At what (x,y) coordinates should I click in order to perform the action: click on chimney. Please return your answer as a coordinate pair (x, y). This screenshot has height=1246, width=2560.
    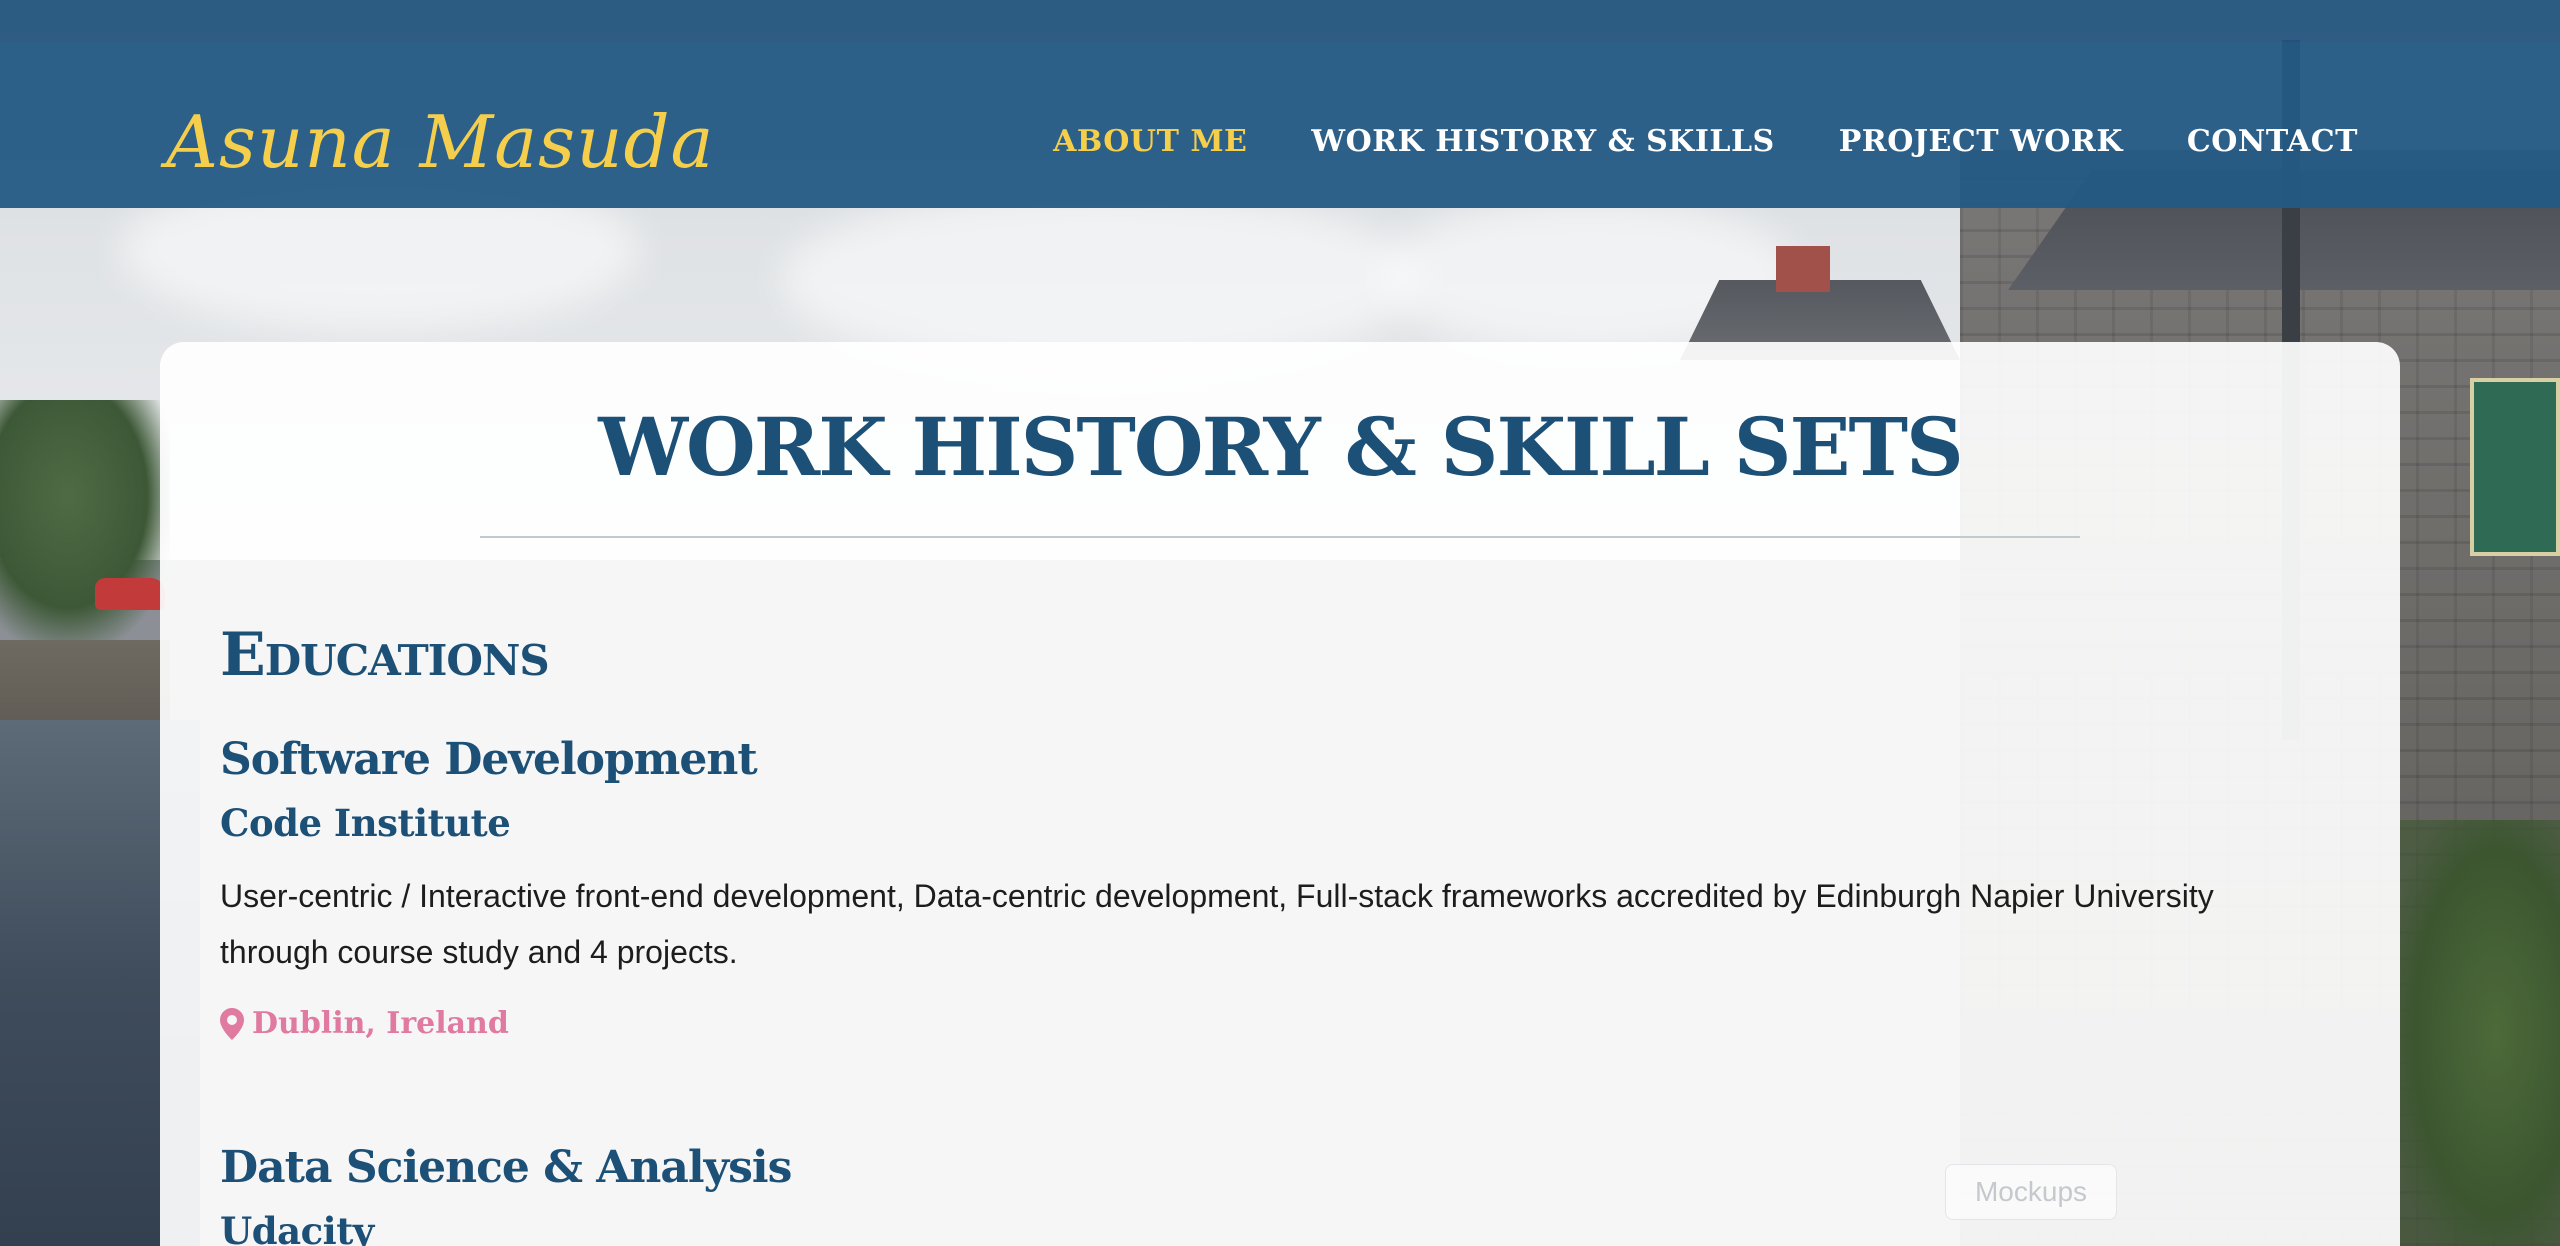
    Looking at the image, I should click on (1803, 269).